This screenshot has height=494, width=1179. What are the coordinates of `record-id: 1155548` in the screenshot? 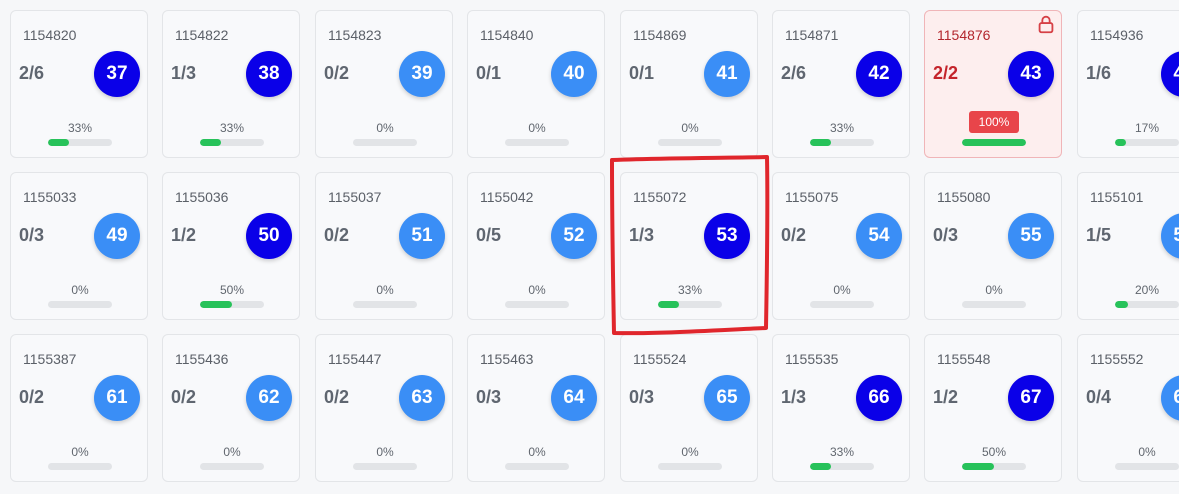 It's located at (964, 359).